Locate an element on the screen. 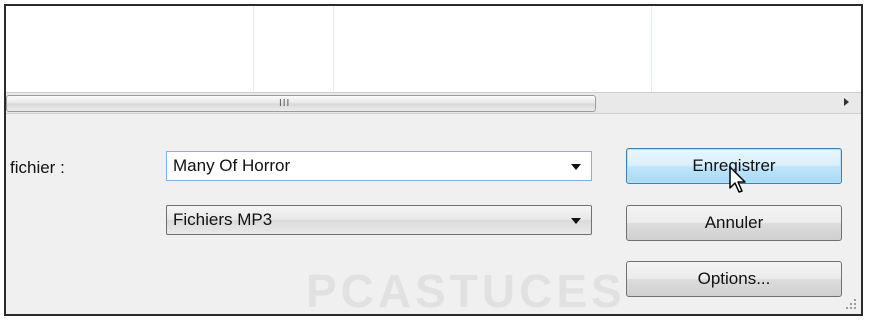  file-name-combobox: Many Of Horror is located at coordinates (379, 166).